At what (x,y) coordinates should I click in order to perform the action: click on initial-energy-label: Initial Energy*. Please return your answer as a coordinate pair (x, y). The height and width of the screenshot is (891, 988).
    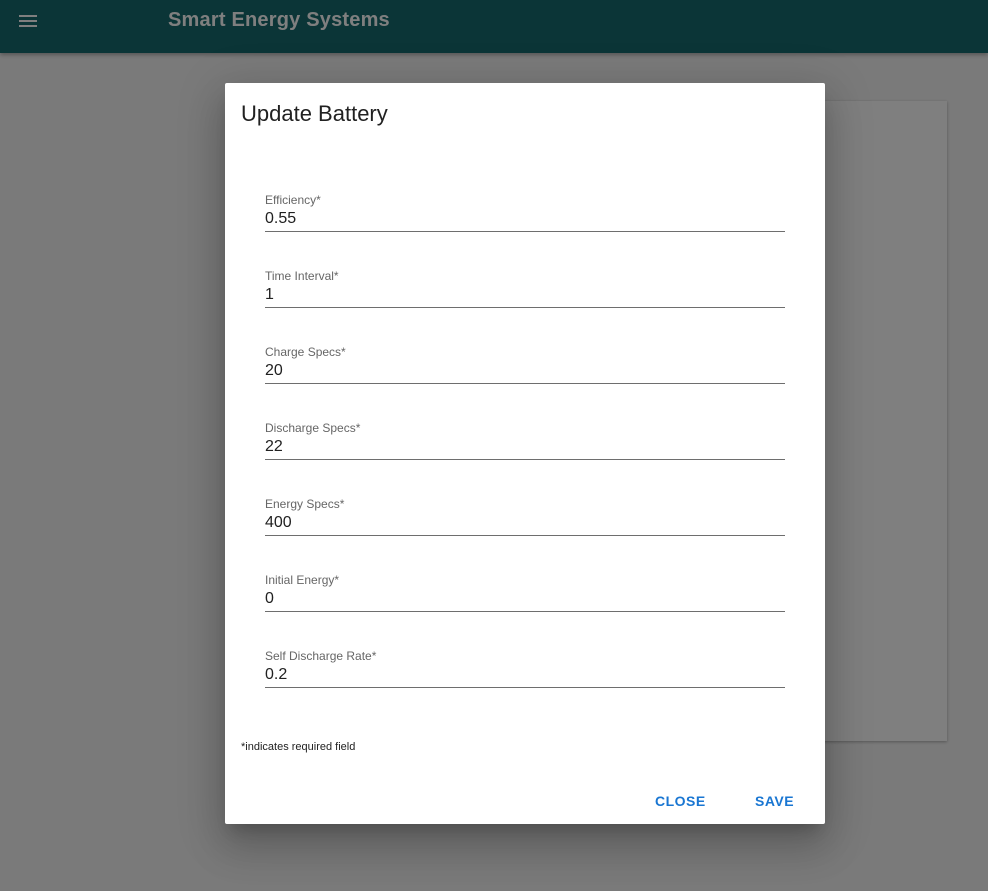
    Looking at the image, I should click on (302, 580).